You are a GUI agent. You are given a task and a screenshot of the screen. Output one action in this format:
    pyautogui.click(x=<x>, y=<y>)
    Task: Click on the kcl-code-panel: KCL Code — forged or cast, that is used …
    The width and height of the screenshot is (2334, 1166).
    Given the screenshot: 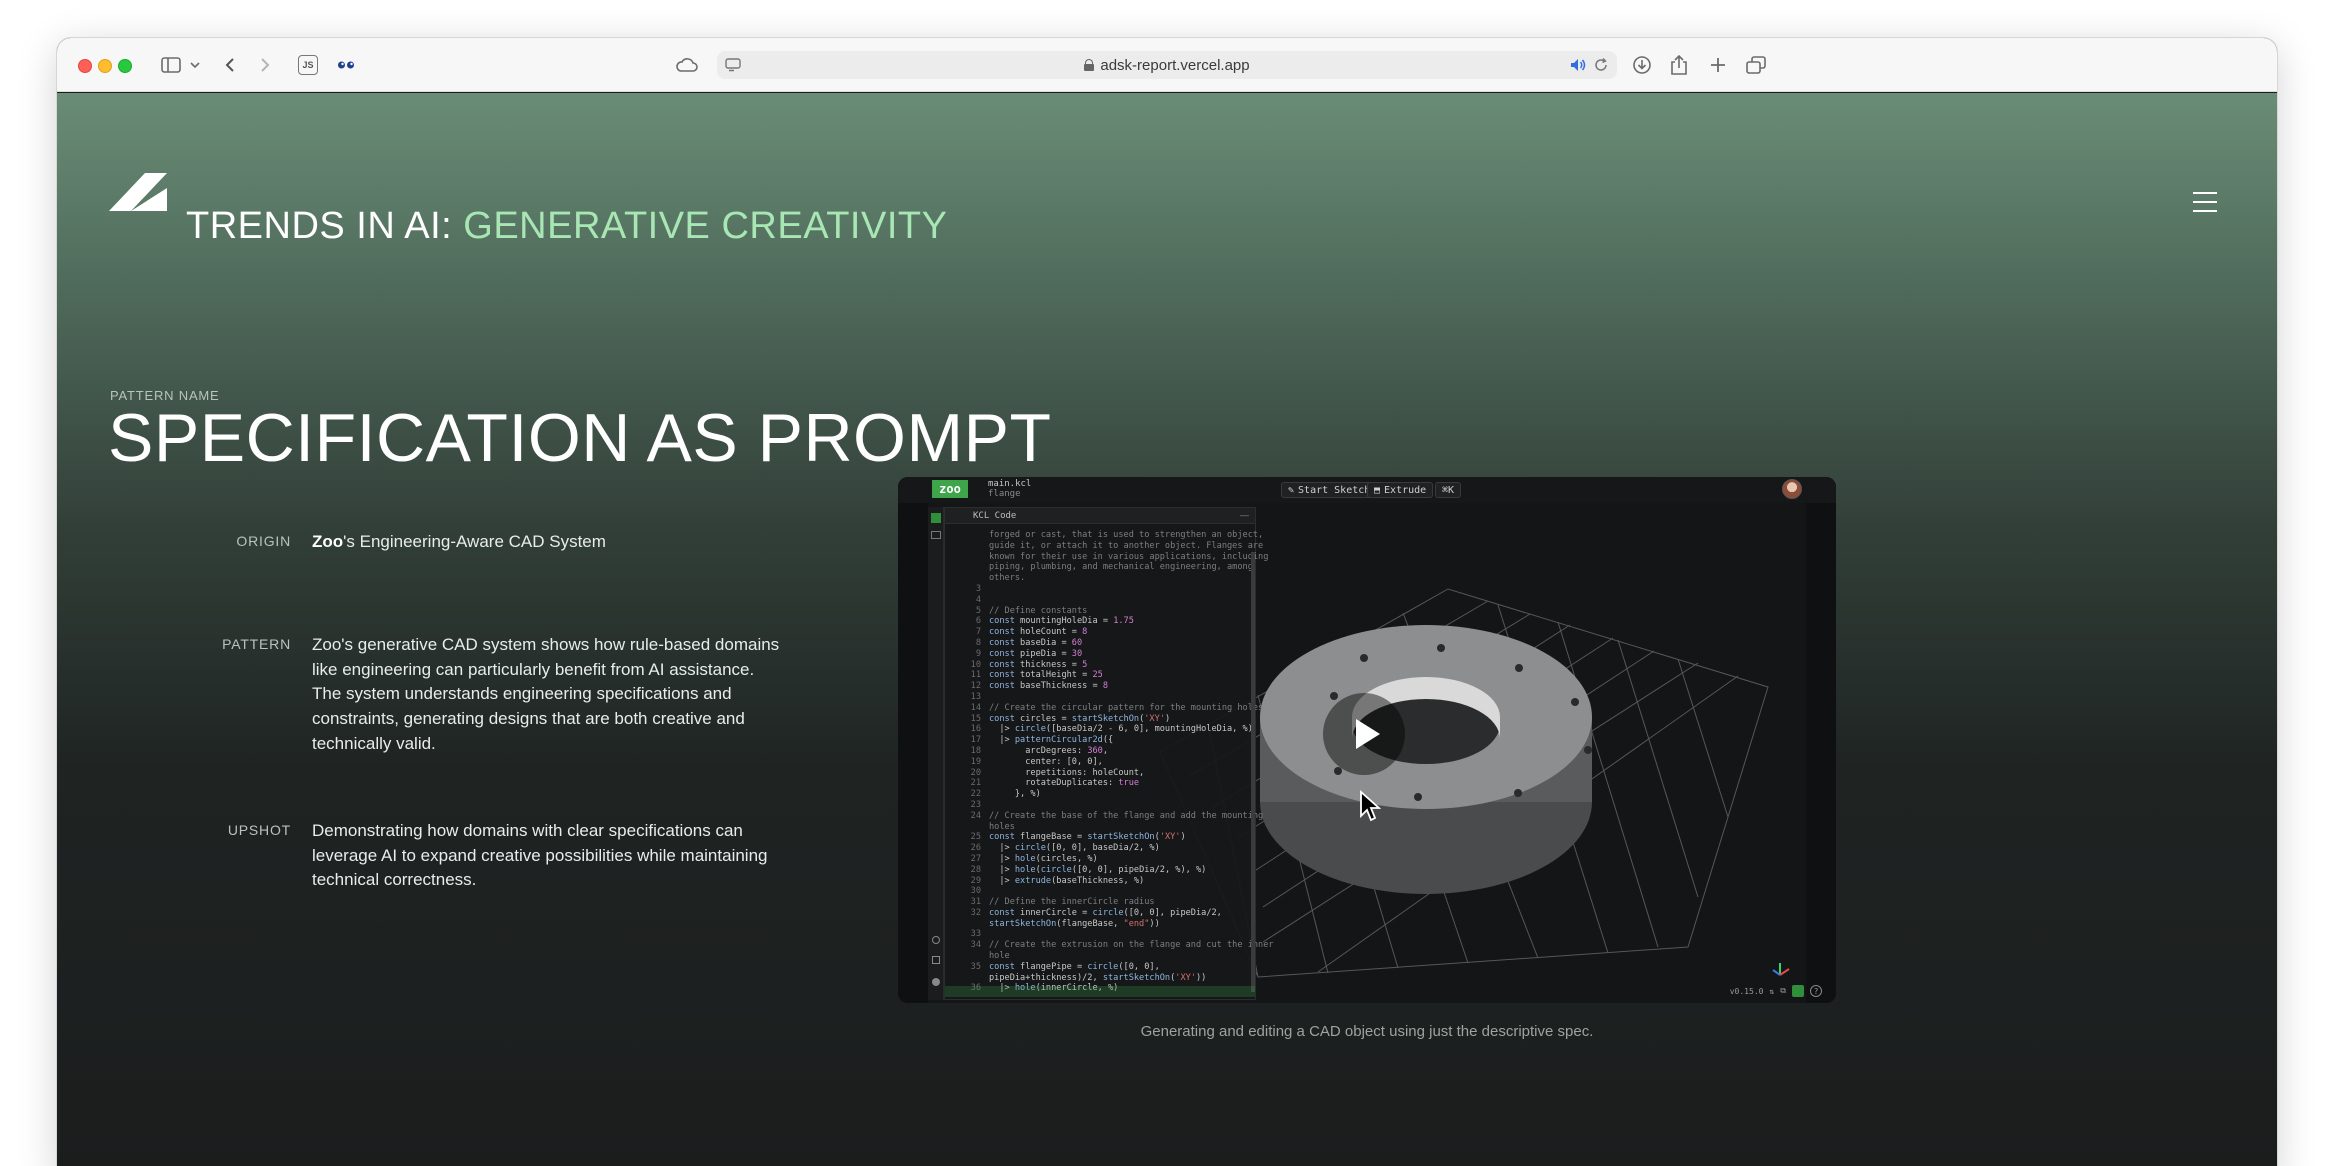 What is the action you would take?
    pyautogui.click(x=1109, y=753)
    